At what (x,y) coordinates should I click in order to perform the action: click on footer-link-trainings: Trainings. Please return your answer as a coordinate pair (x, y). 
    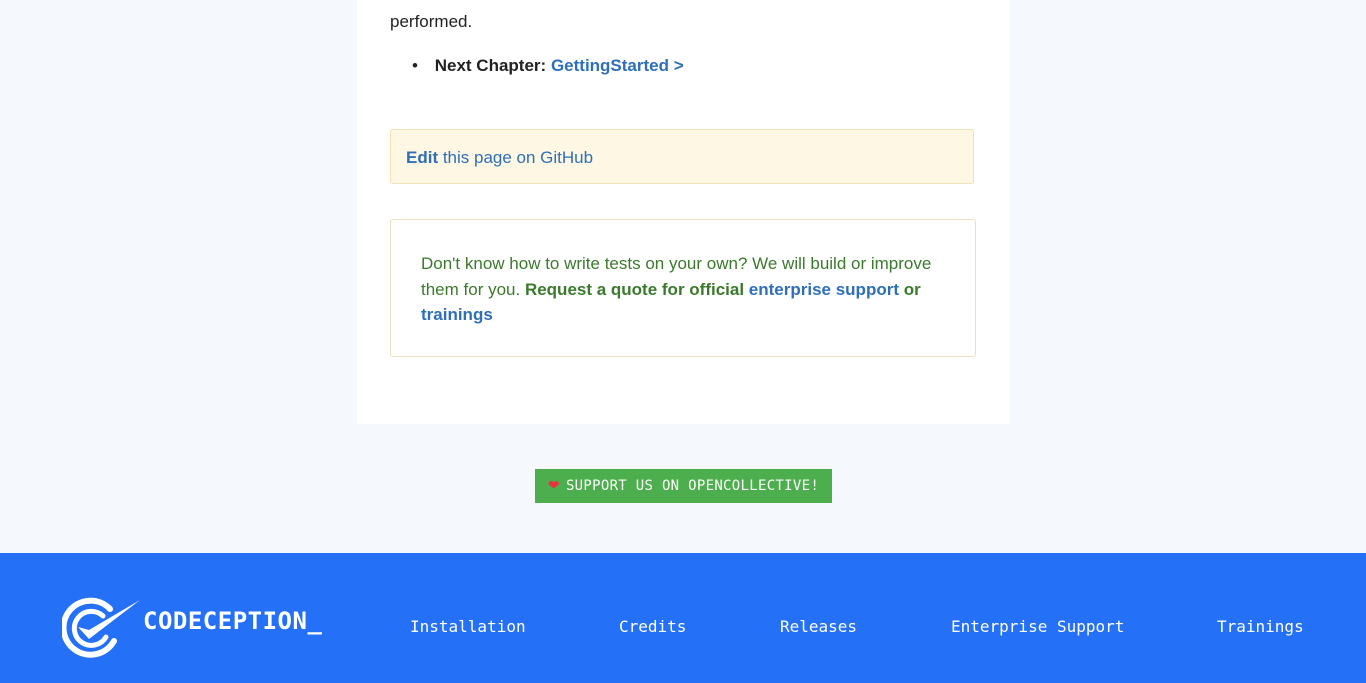
    Looking at the image, I should click on (1260, 626).